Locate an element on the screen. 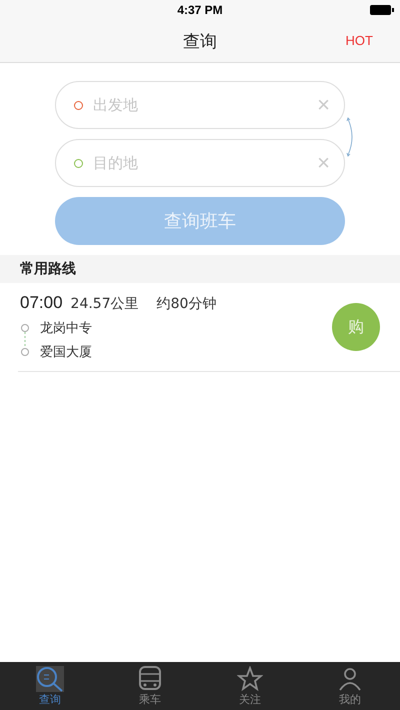 This screenshot has width=400, height=710. bus-icon is located at coordinates (150, 679).